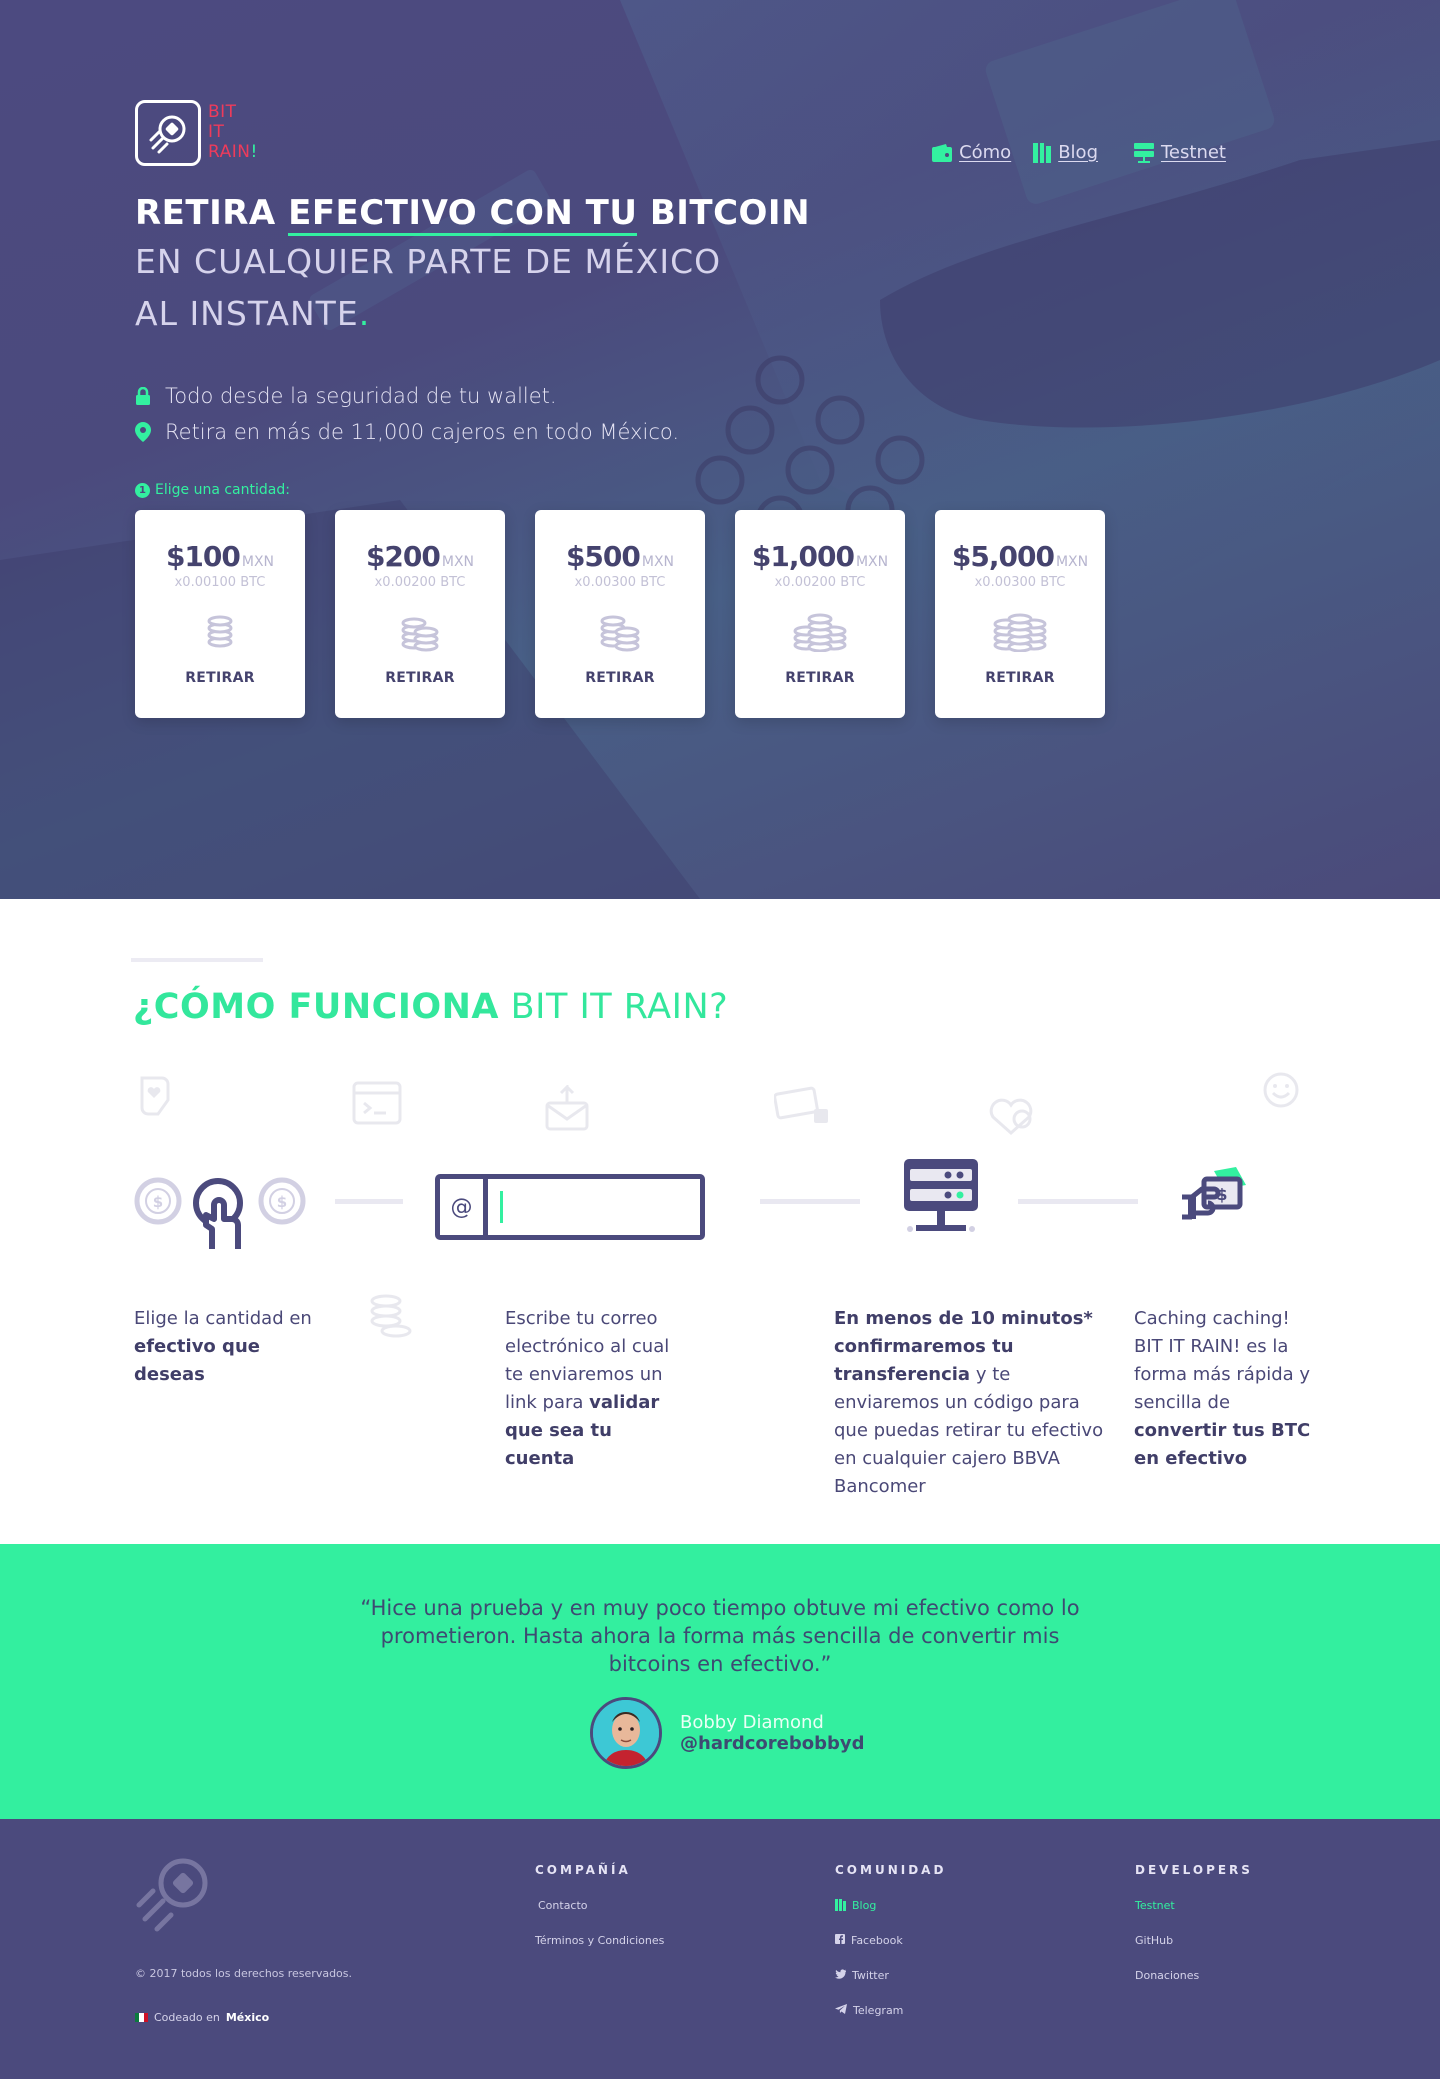 This screenshot has height=2079, width=1440. I want to click on twitter-icon, so click(840, 1974).